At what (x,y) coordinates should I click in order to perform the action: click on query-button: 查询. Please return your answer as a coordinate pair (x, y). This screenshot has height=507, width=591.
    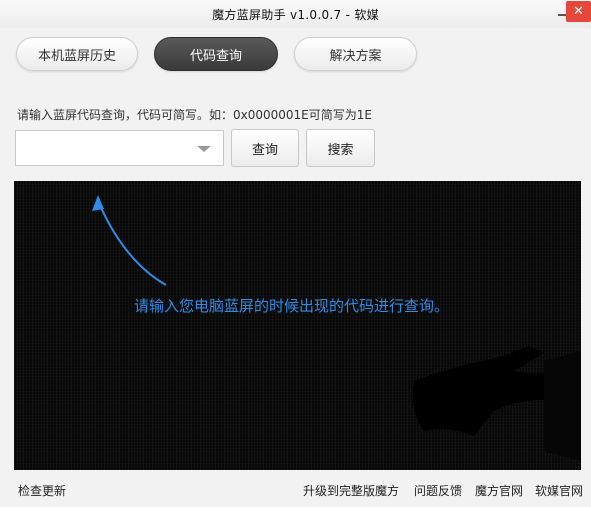
    Looking at the image, I should click on (265, 148).